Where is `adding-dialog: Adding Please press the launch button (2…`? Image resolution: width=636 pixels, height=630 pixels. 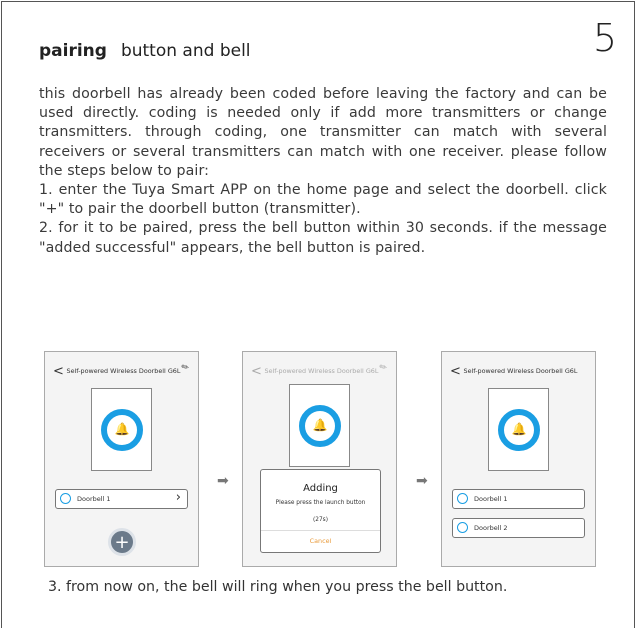 adding-dialog: Adding Please press the launch button (2… is located at coordinates (320, 511).